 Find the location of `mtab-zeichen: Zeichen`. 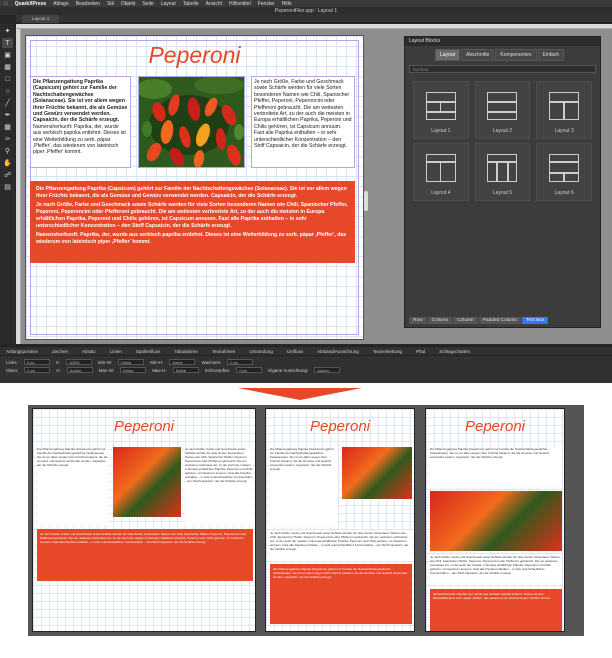

mtab-zeichen: Zeichen is located at coordinates (60, 351).